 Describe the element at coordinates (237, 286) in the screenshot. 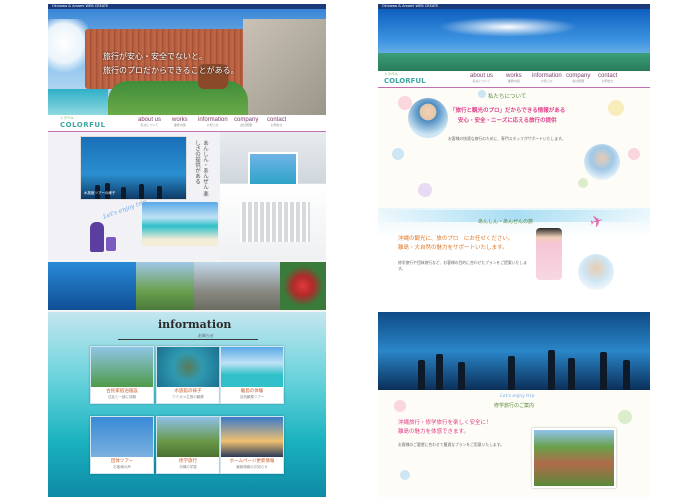

I see `ruins-photo` at that location.